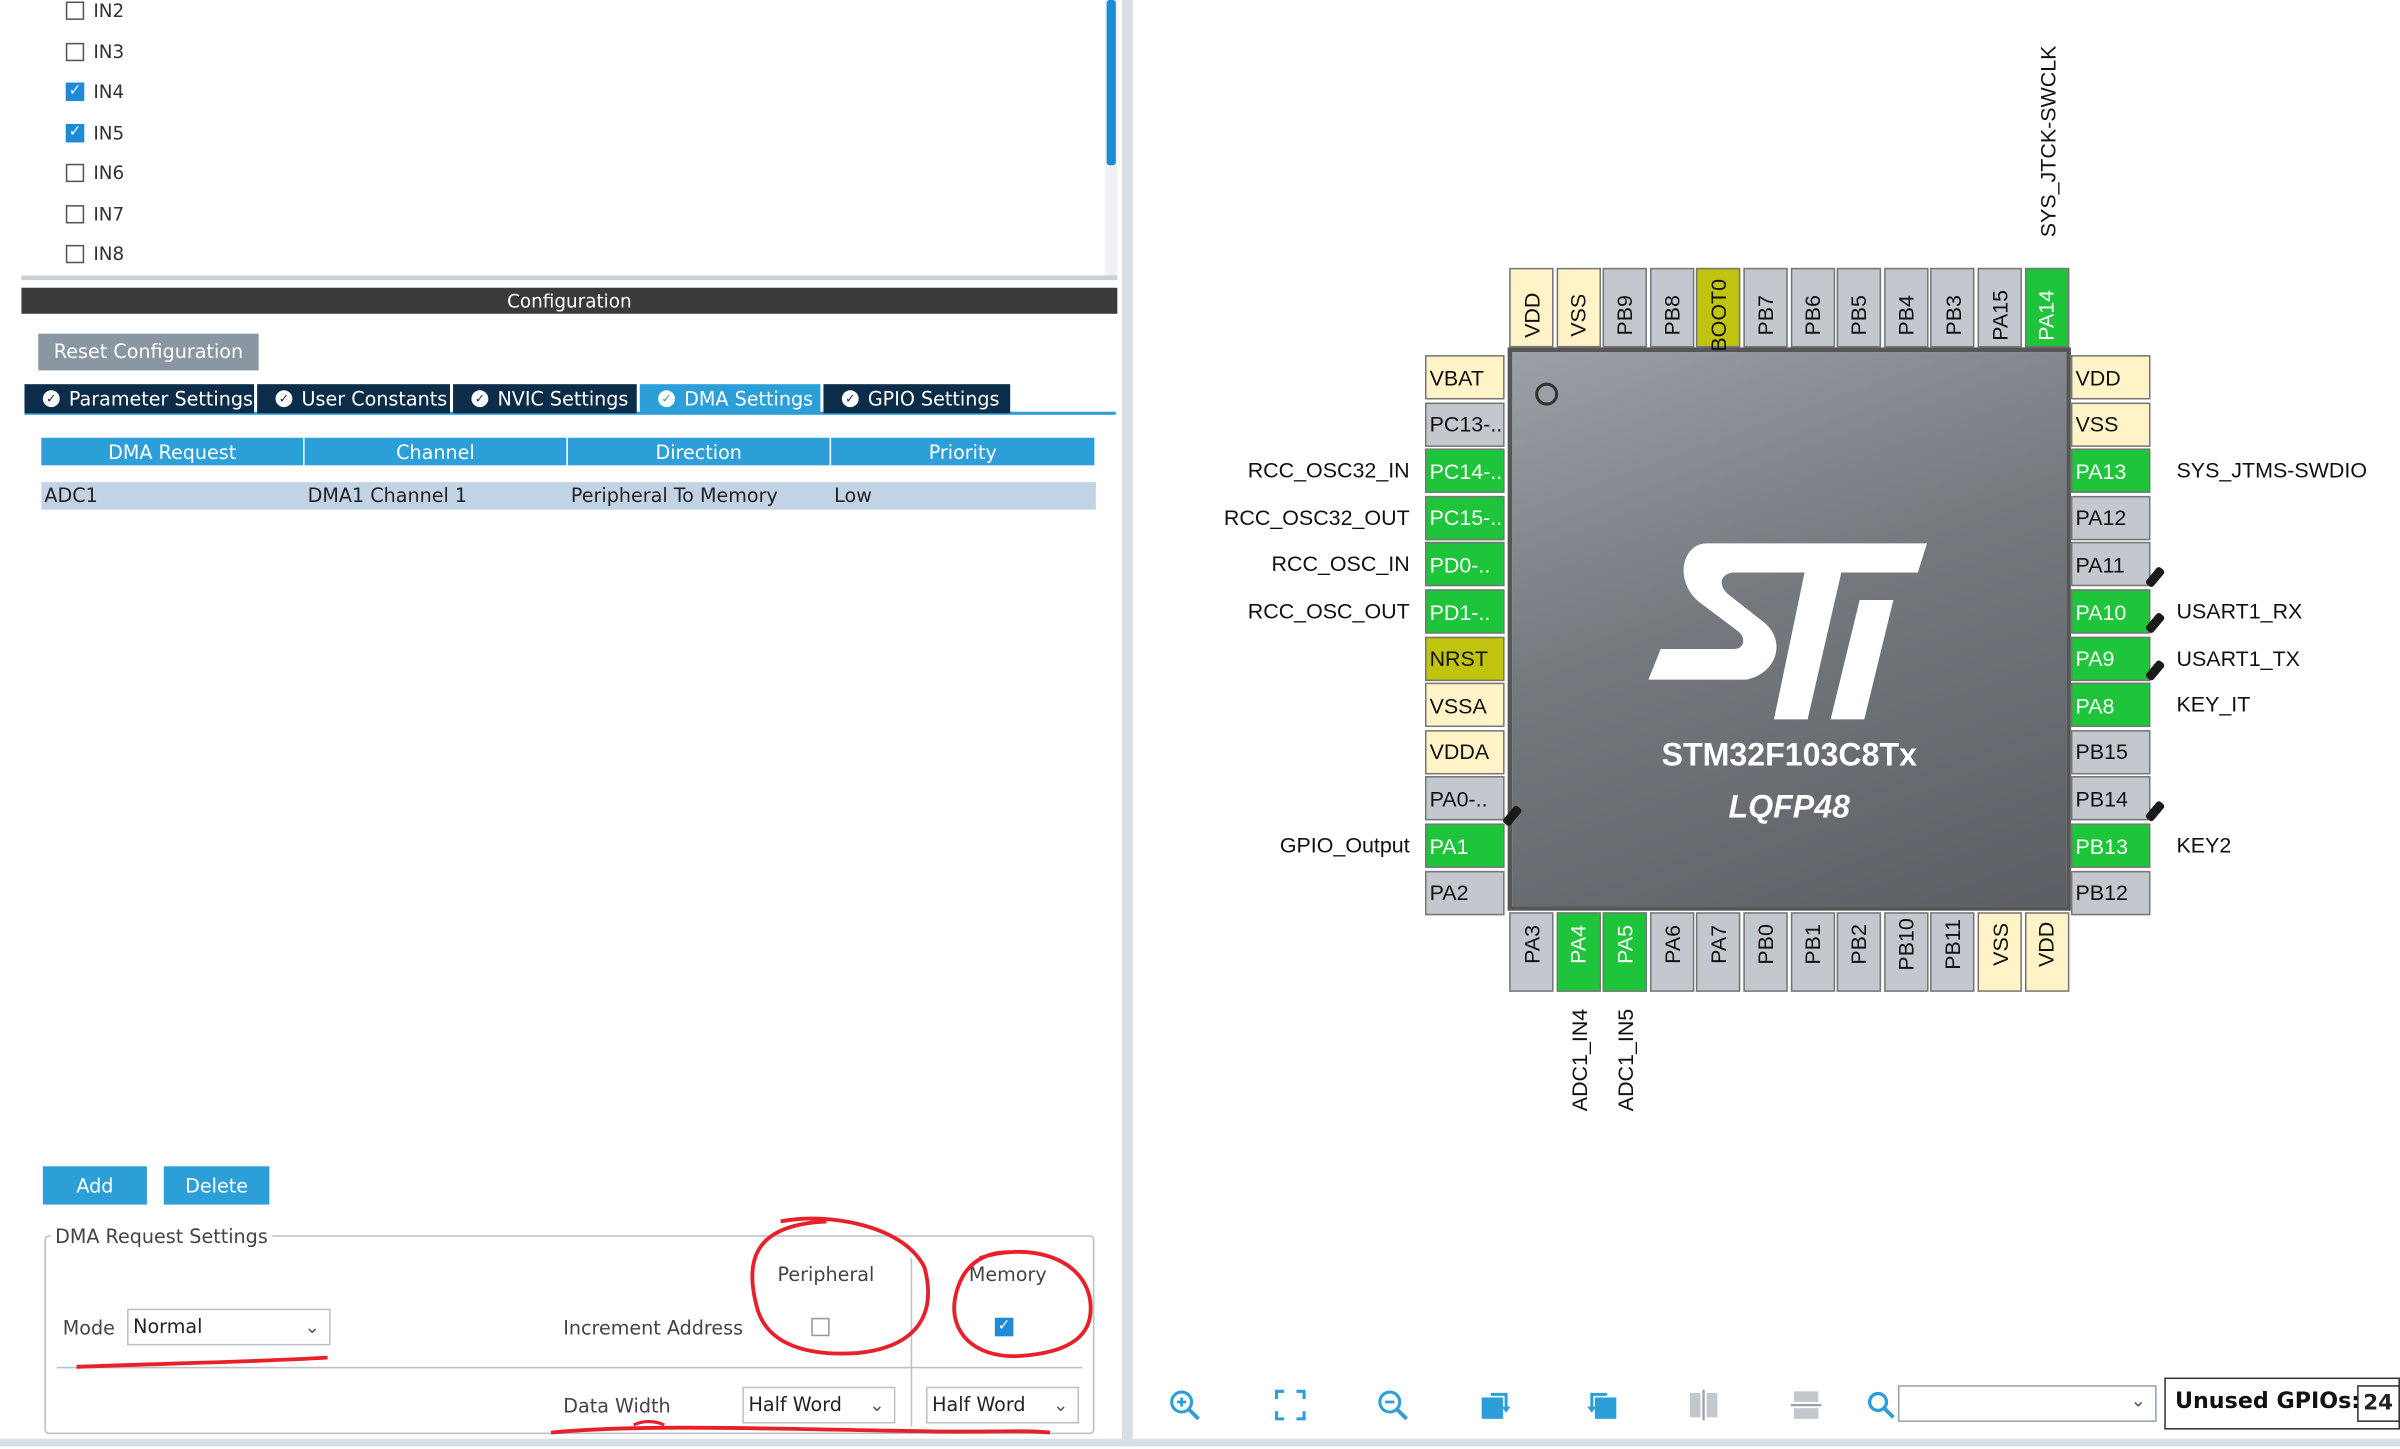 The width and height of the screenshot is (2400, 1449). Describe the element at coordinates (2110, 705) in the screenshot. I see `pin-pa8: PA8` at that location.